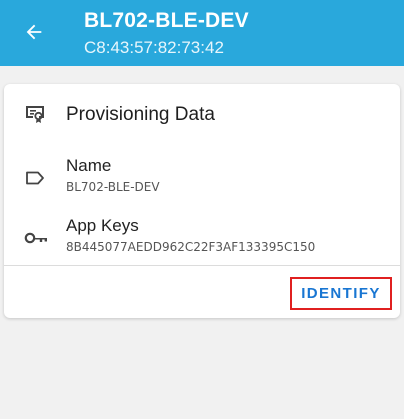  I want to click on card-divider, so click(202, 265).